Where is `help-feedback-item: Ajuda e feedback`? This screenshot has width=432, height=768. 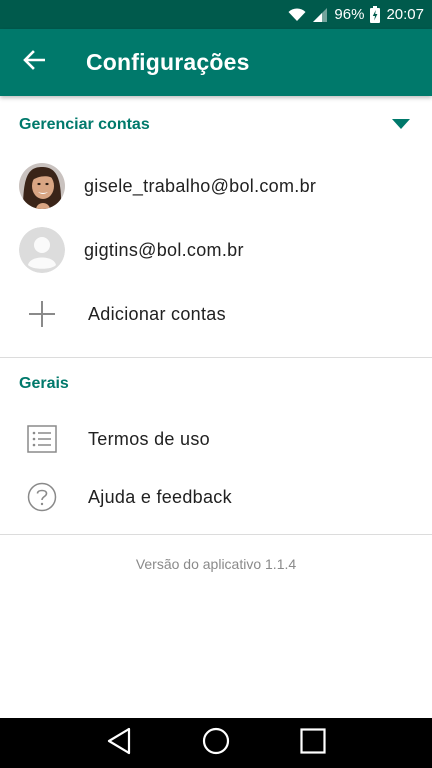
help-feedback-item: Ajuda e feedback is located at coordinates (216, 497).